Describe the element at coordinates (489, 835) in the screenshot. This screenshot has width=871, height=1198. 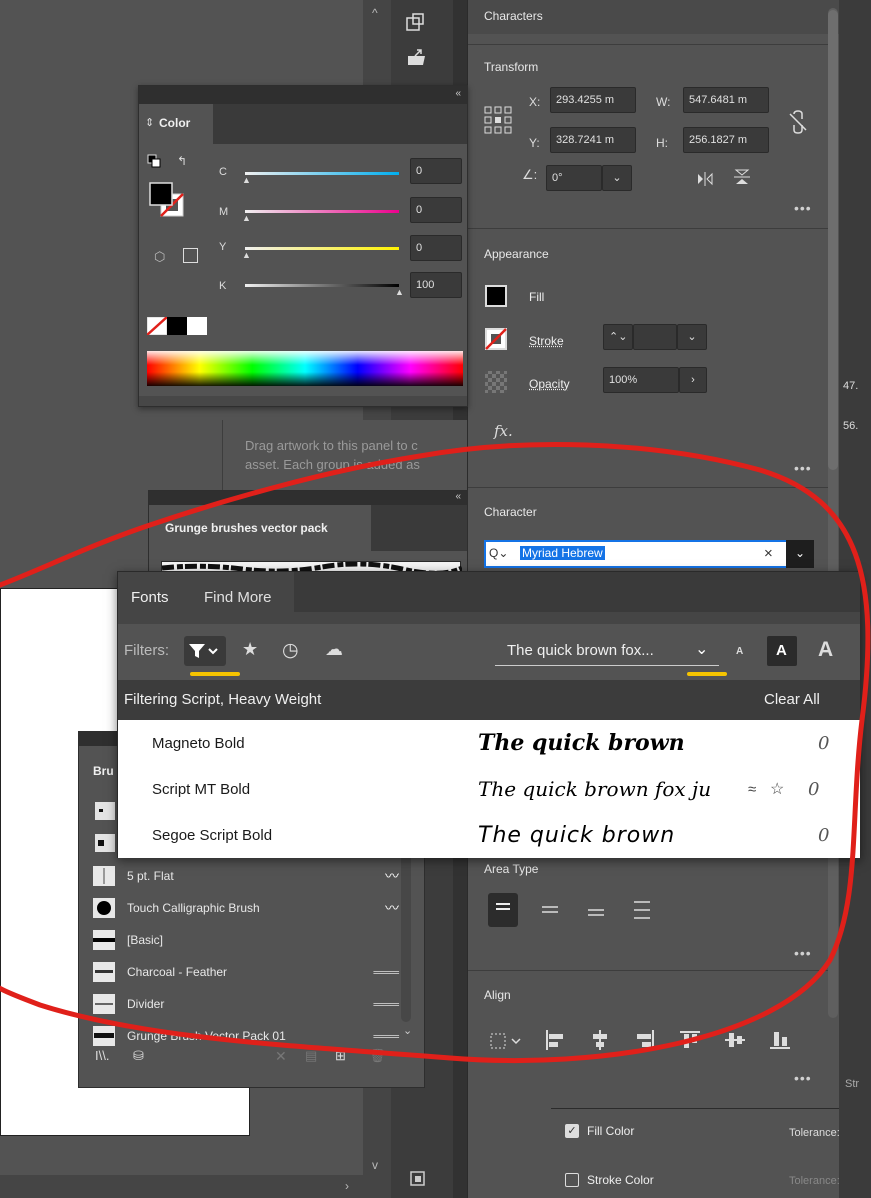
I see `font-list-item: Segoe Script Bold The quick brown 0` at that location.